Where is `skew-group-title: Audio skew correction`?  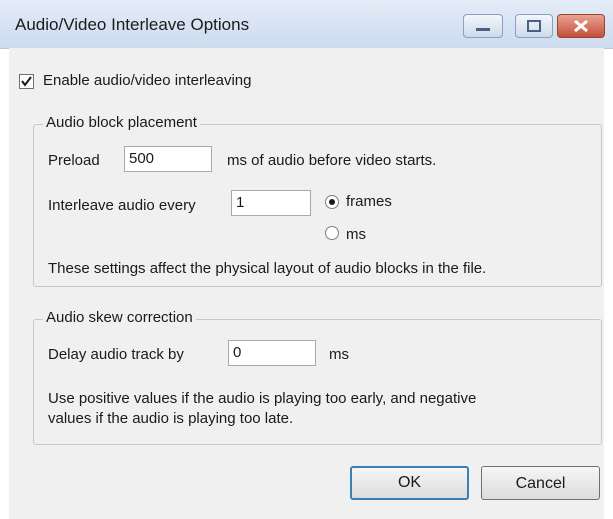
skew-group-title: Audio skew correction is located at coordinates (119, 317).